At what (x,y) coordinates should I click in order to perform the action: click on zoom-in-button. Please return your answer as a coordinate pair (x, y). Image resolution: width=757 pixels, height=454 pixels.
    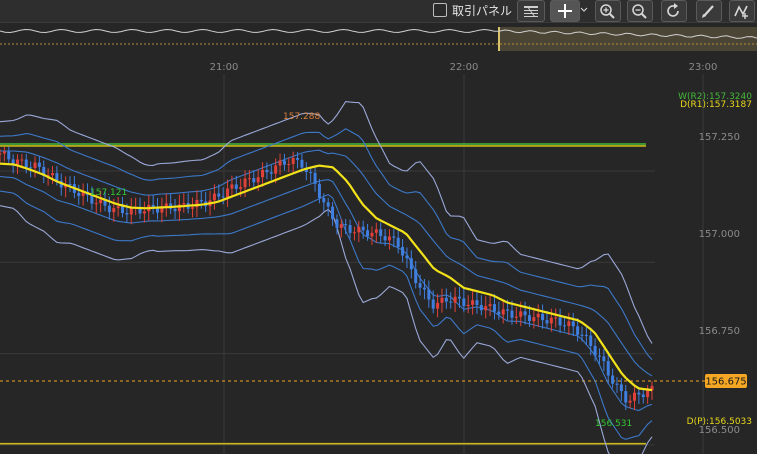
    Looking at the image, I should click on (608, 11).